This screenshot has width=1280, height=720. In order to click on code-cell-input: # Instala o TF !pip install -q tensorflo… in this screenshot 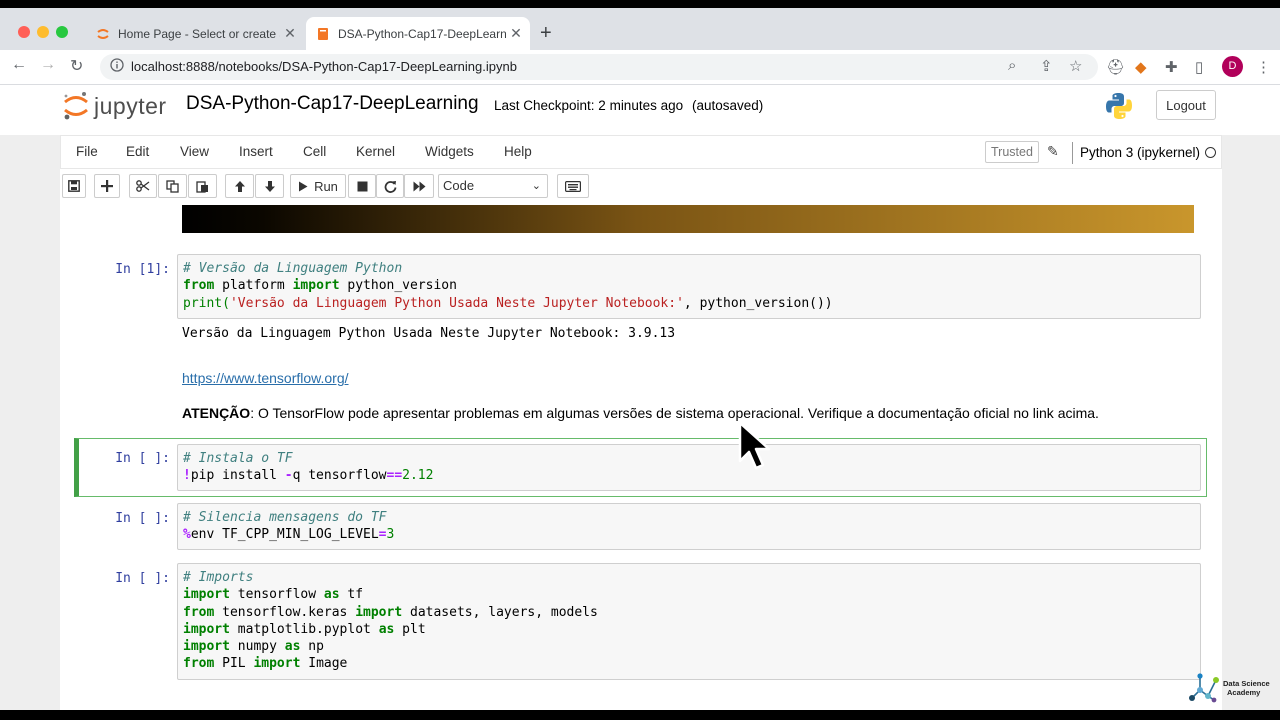, I will do `click(689, 467)`.